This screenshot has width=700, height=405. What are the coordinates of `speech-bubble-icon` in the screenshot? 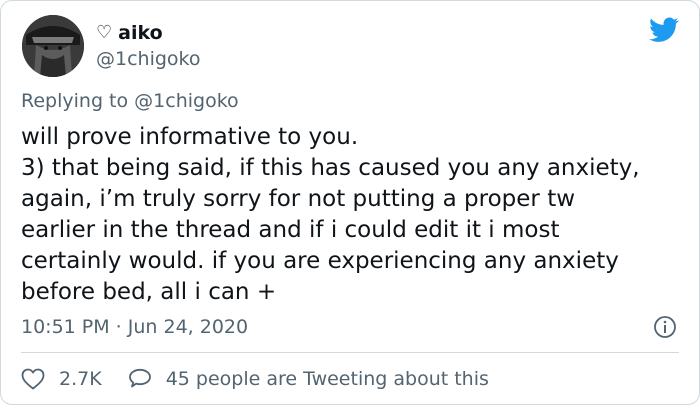 It's located at (139, 378).